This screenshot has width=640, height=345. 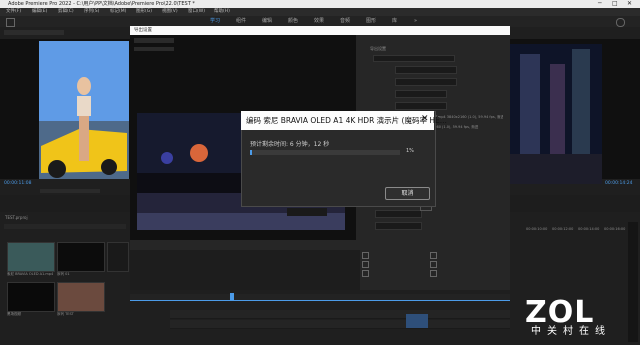 I want to click on program-frame-image, so click(x=556, y=114).